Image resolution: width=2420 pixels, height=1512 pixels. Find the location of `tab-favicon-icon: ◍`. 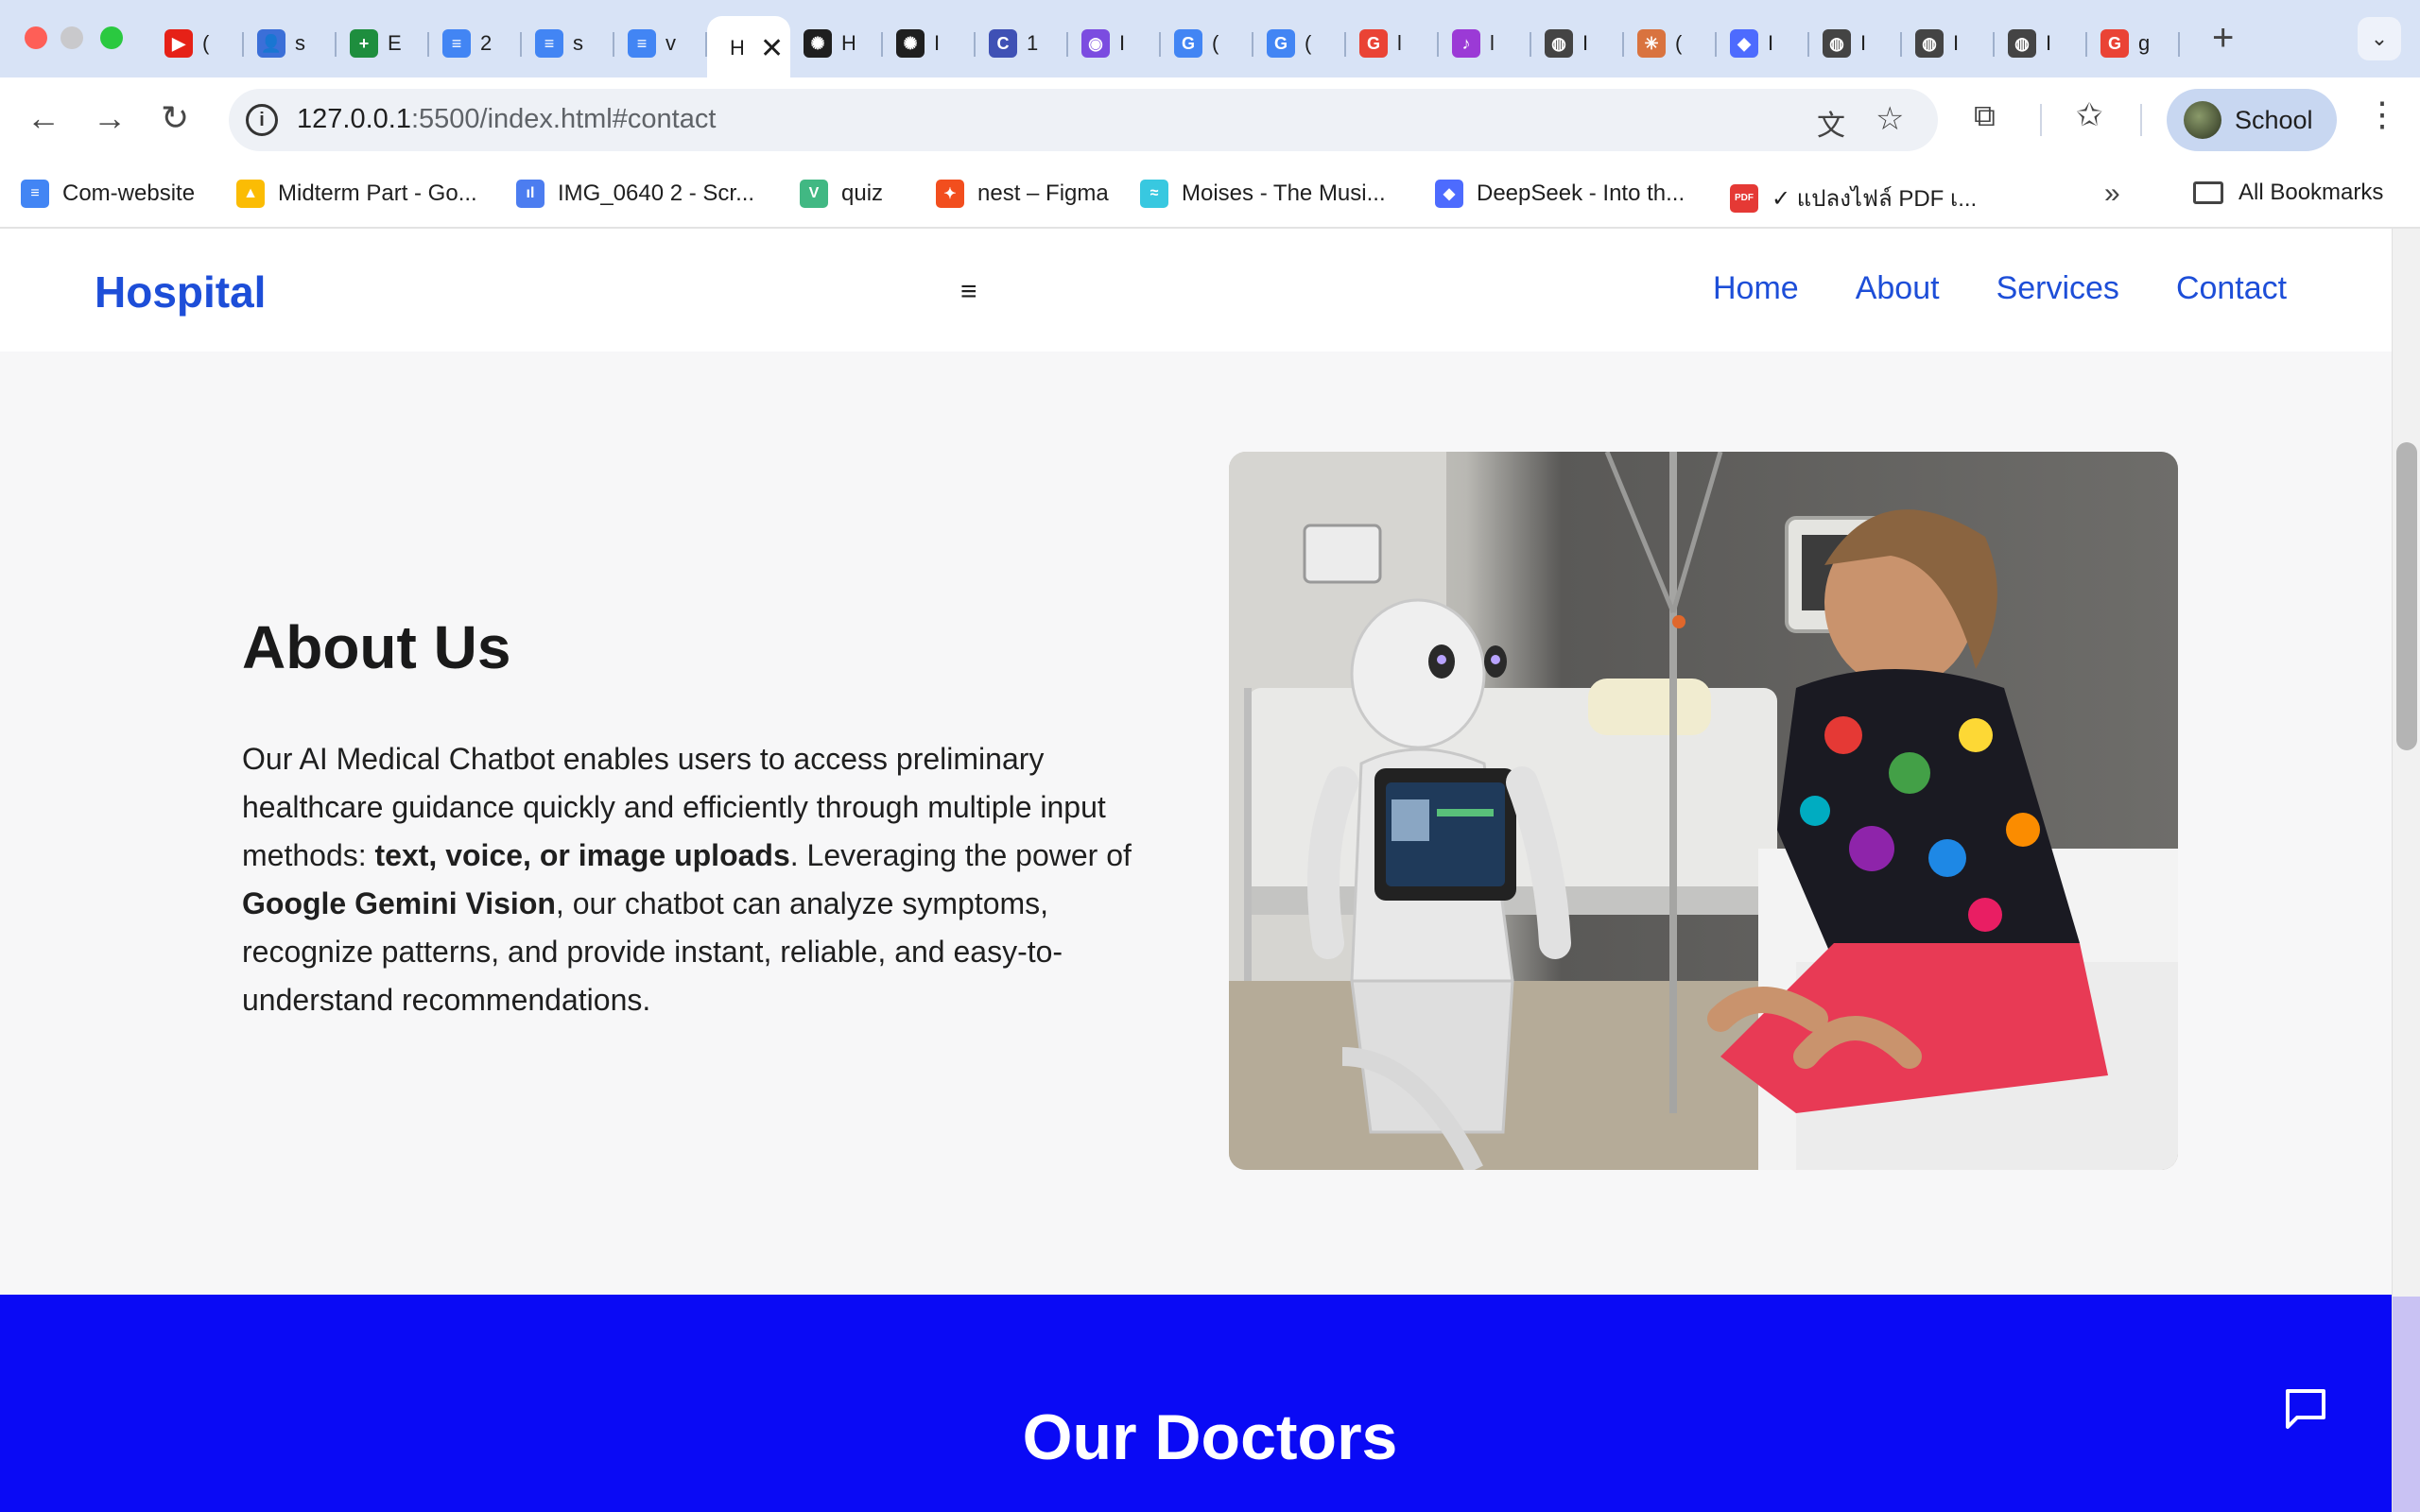

tab-favicon-icon: ◍ is located at coordinates (1559, 43).